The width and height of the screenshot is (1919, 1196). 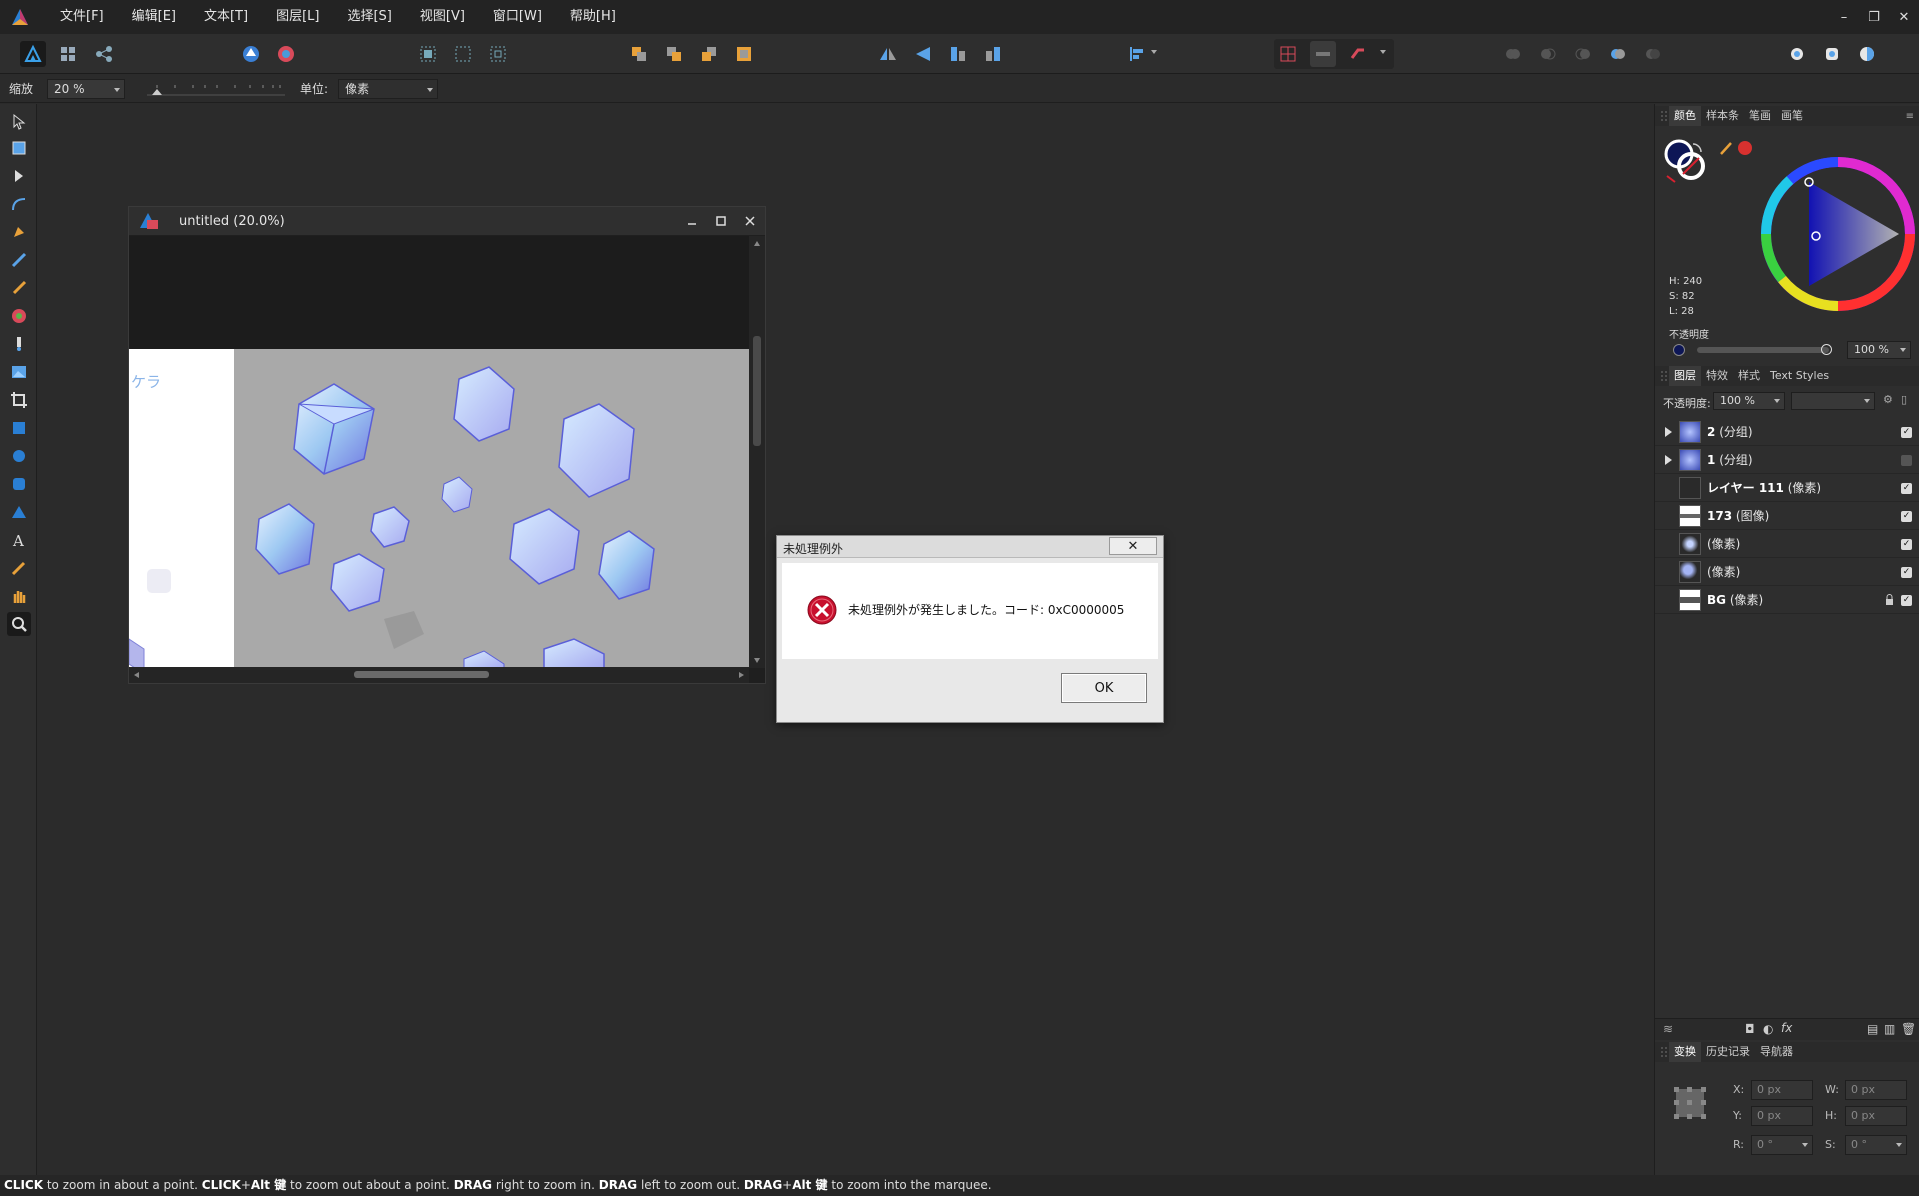 I want to click on pencil-tool-icon, so click(x=19, y=260).